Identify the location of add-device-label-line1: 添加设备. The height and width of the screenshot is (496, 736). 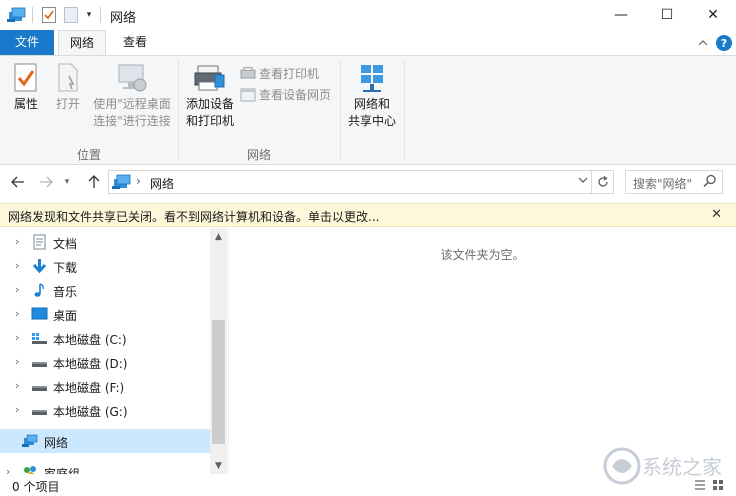
(209, 104).